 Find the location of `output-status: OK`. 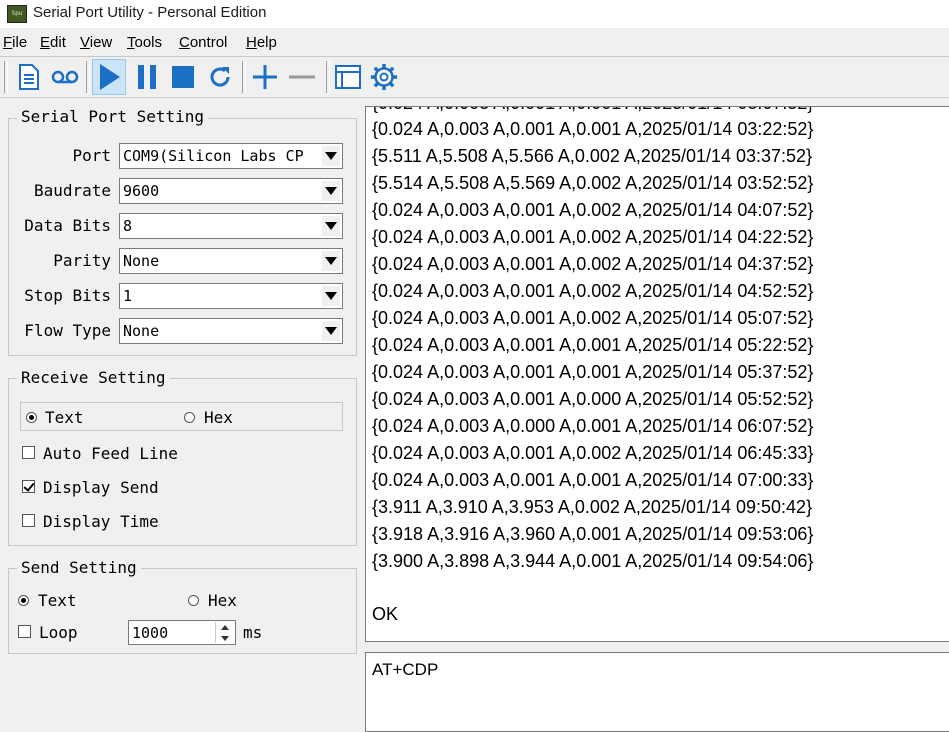

output-status: OK is located at coordinates (385, 614).